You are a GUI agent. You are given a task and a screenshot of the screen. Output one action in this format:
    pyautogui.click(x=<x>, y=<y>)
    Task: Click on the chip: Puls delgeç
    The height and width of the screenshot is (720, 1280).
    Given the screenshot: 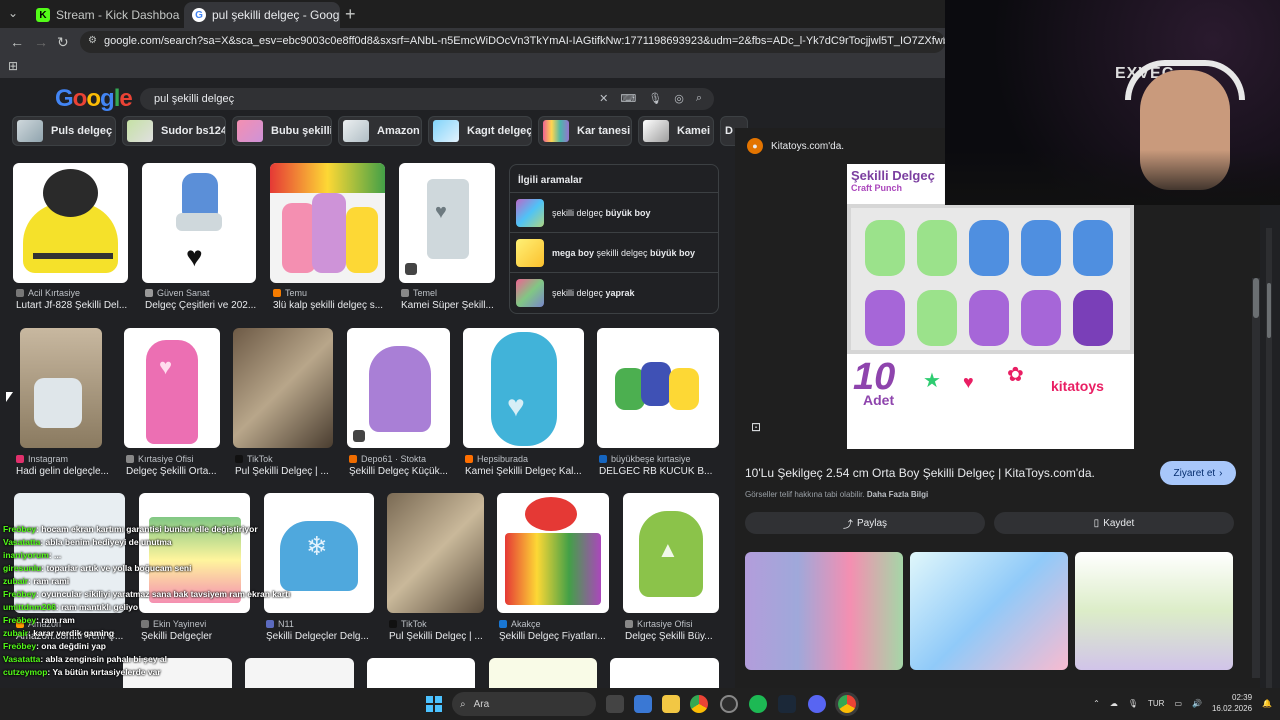 What is the action you would take?
    pyautogui.click(x=64, y=131)
    